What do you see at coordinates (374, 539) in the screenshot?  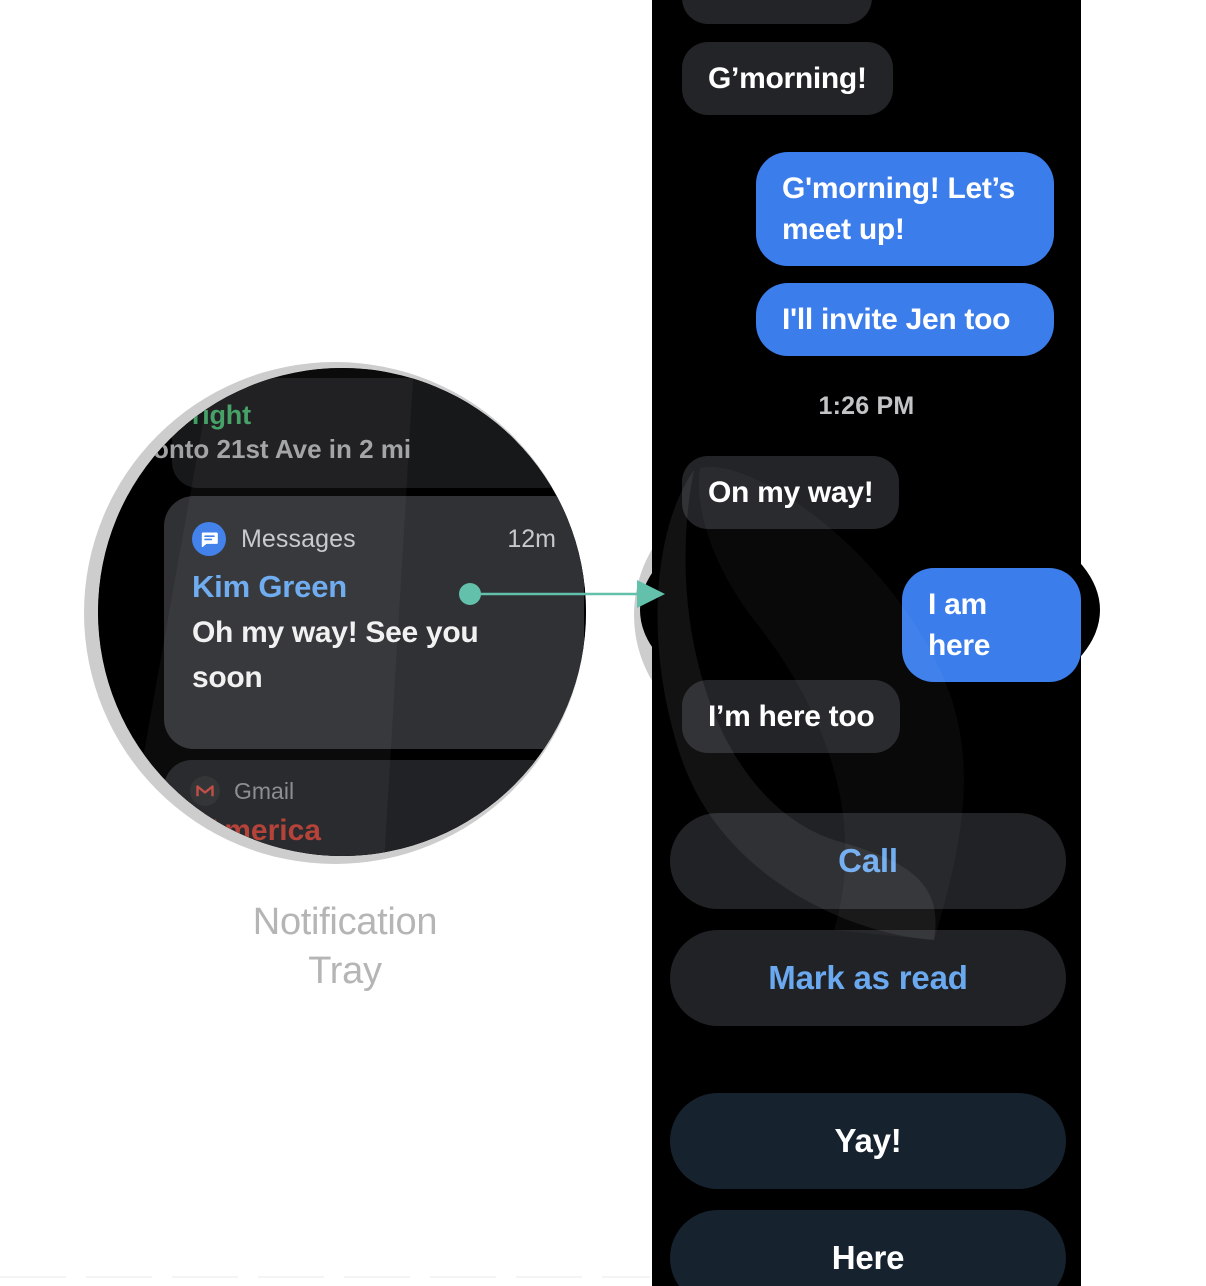 I see `messages-notification-header: Messages 12m` at bounding box center [374, 539].